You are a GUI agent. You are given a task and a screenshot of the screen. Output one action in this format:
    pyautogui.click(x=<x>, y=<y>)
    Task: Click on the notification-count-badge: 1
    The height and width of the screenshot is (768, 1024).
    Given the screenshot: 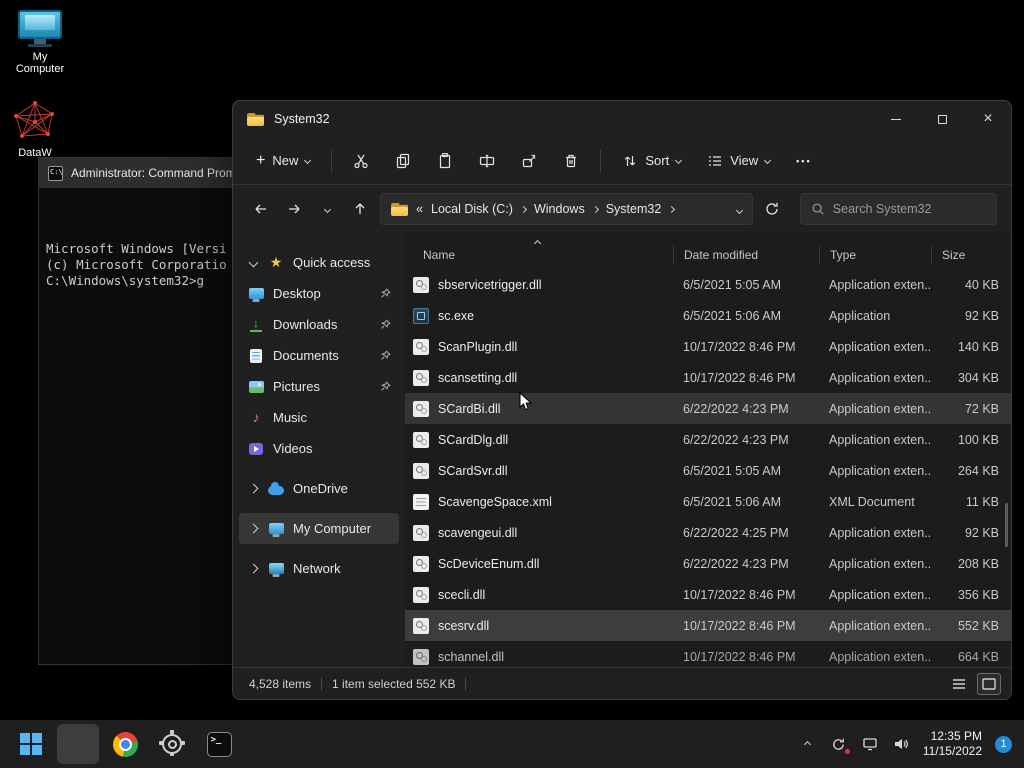 What is the action you would take?
    pyautogui.click(x=1003, y=744)
    